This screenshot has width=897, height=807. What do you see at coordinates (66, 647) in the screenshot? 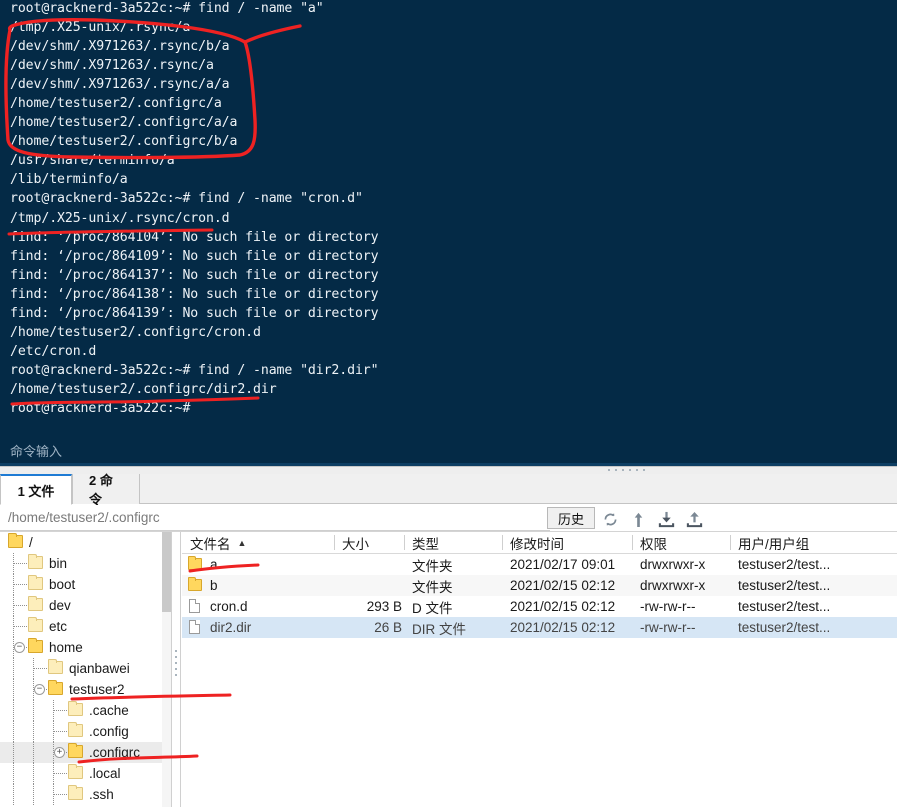
I see `tree-item-label: home` at bounding box center [66, 647].